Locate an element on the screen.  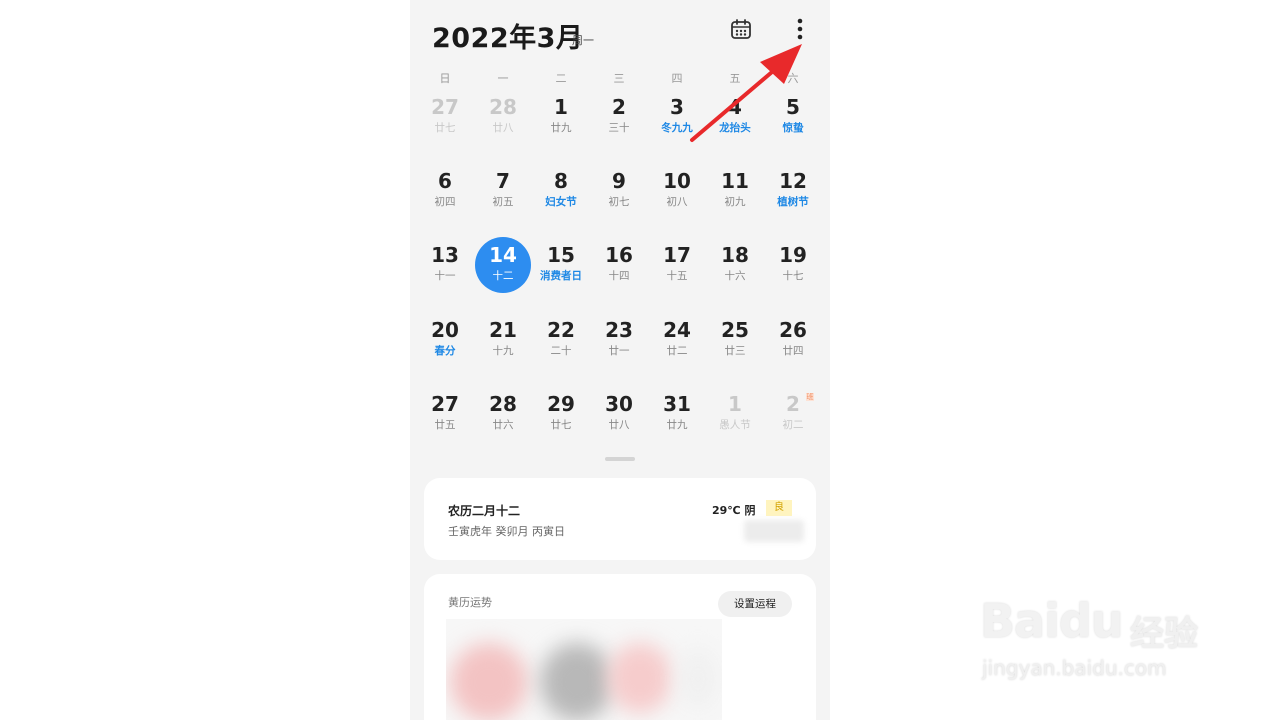
ganzhi-text: 壬寅虎年 癸卯月 丙寅日 is located at coordinates (506, 531).